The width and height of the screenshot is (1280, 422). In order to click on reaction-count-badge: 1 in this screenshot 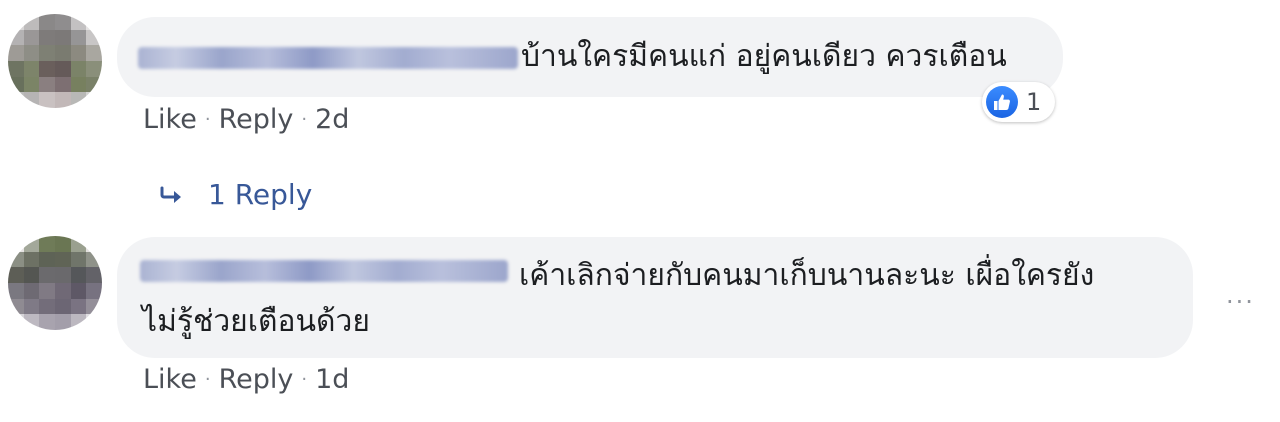, I will do `click(1019, 102)`.